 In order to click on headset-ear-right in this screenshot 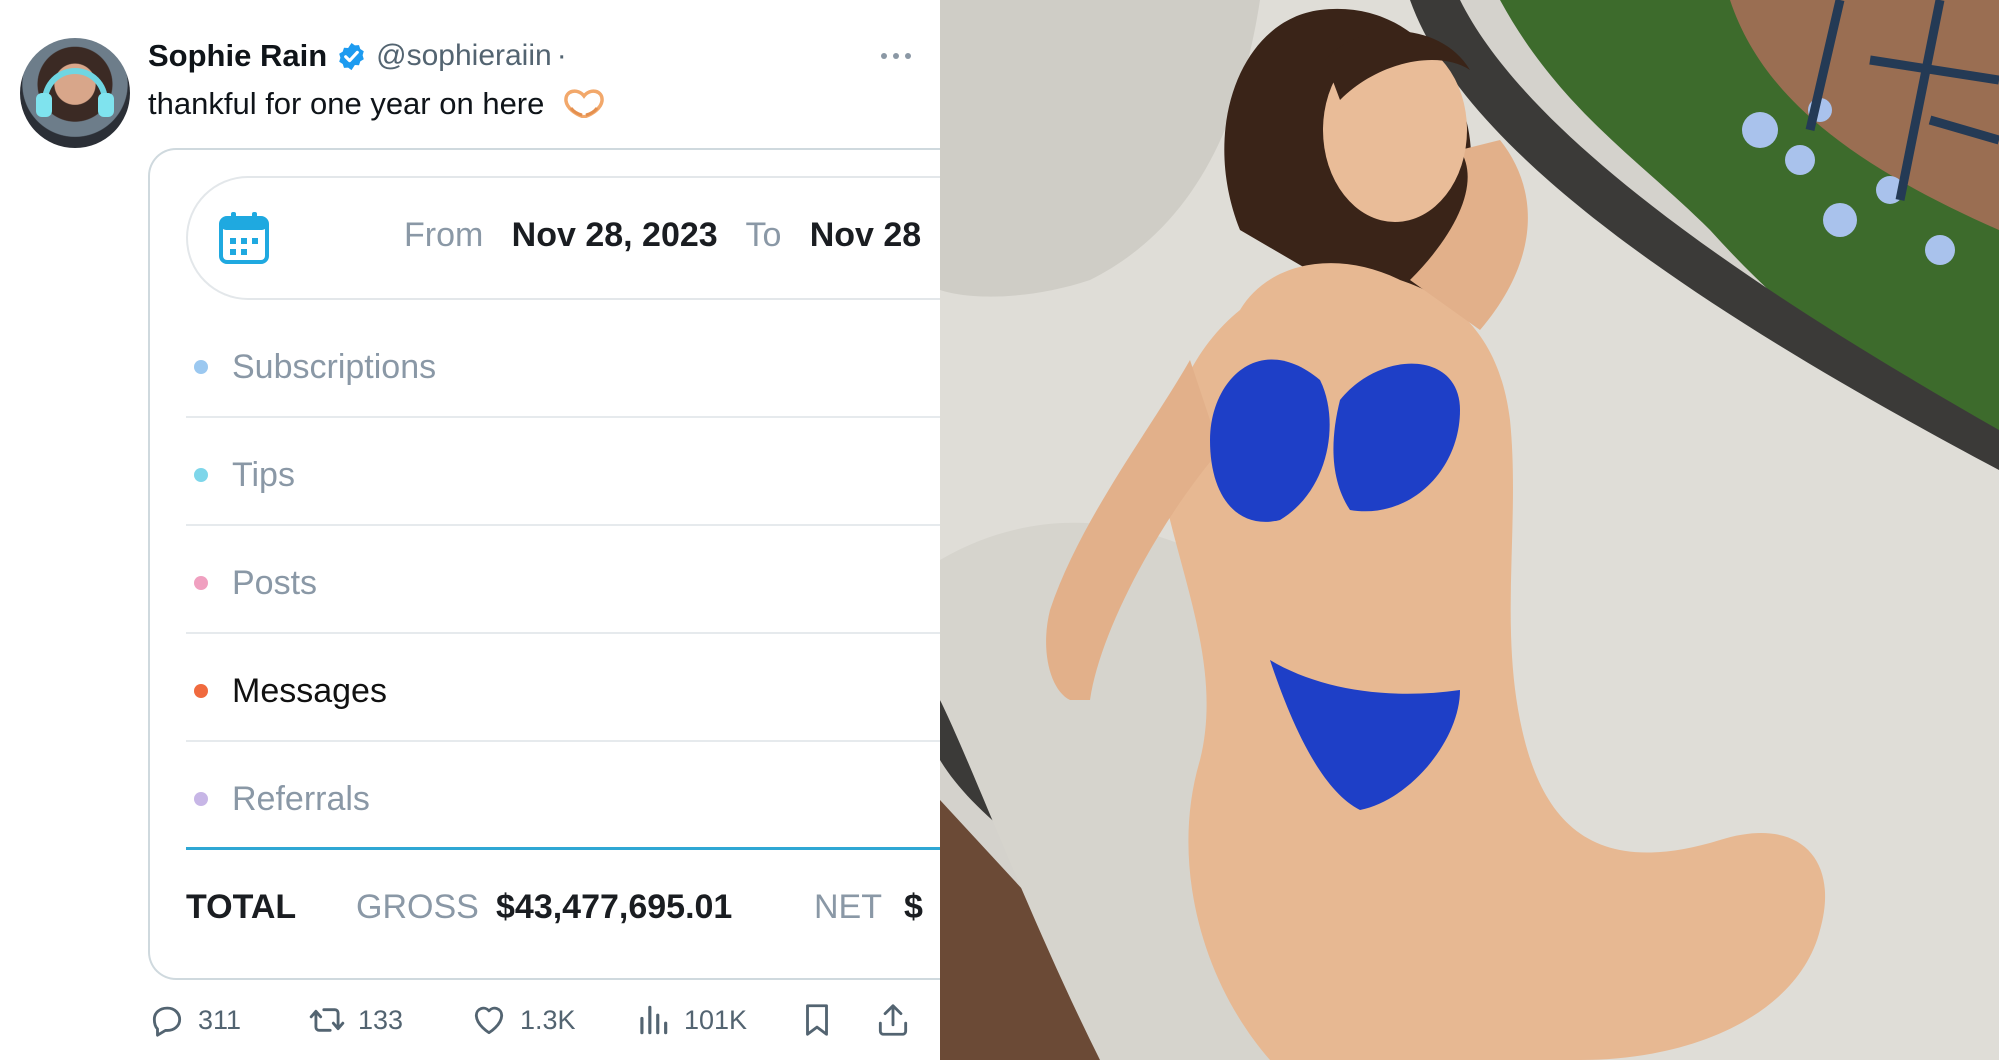, I will do `click(106, 105)`.